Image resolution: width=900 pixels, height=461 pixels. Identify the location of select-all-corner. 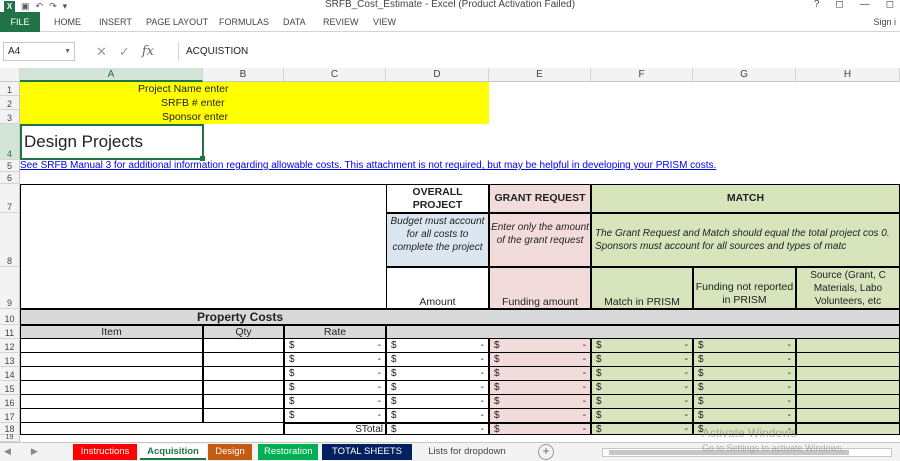
(10, 75).